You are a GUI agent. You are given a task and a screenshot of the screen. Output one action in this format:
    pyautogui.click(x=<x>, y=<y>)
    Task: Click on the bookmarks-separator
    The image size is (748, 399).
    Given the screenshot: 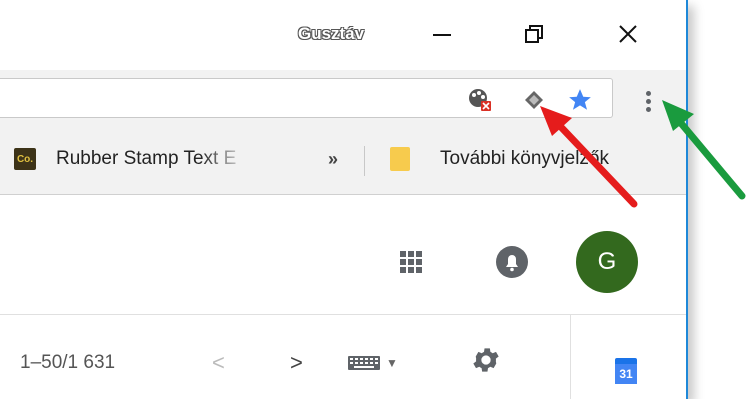 What is the action you would take?
    pyautogui.click(x=364, y=161)
    